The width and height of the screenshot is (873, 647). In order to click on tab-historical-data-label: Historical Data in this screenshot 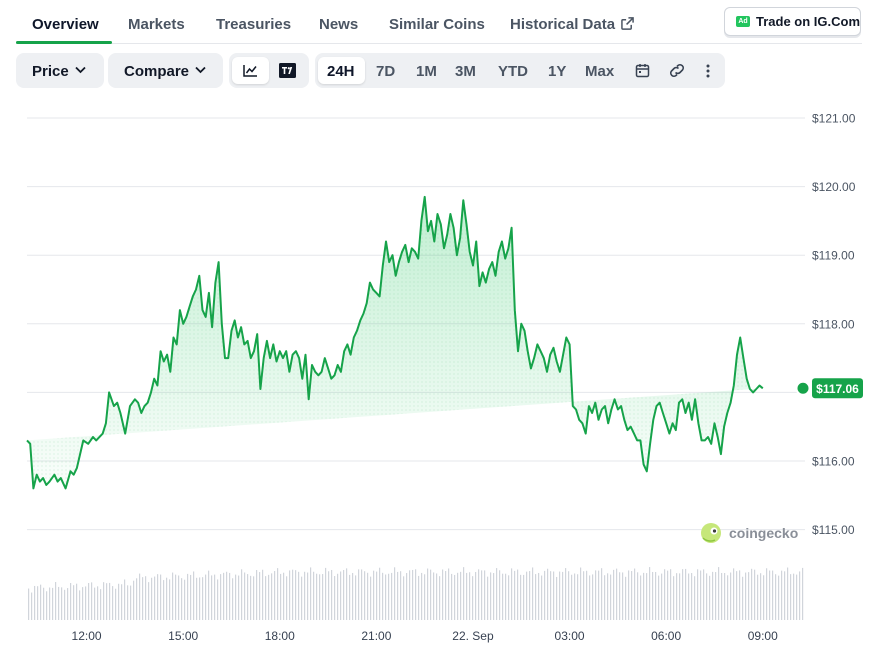, I will do `click(563, 24)`.